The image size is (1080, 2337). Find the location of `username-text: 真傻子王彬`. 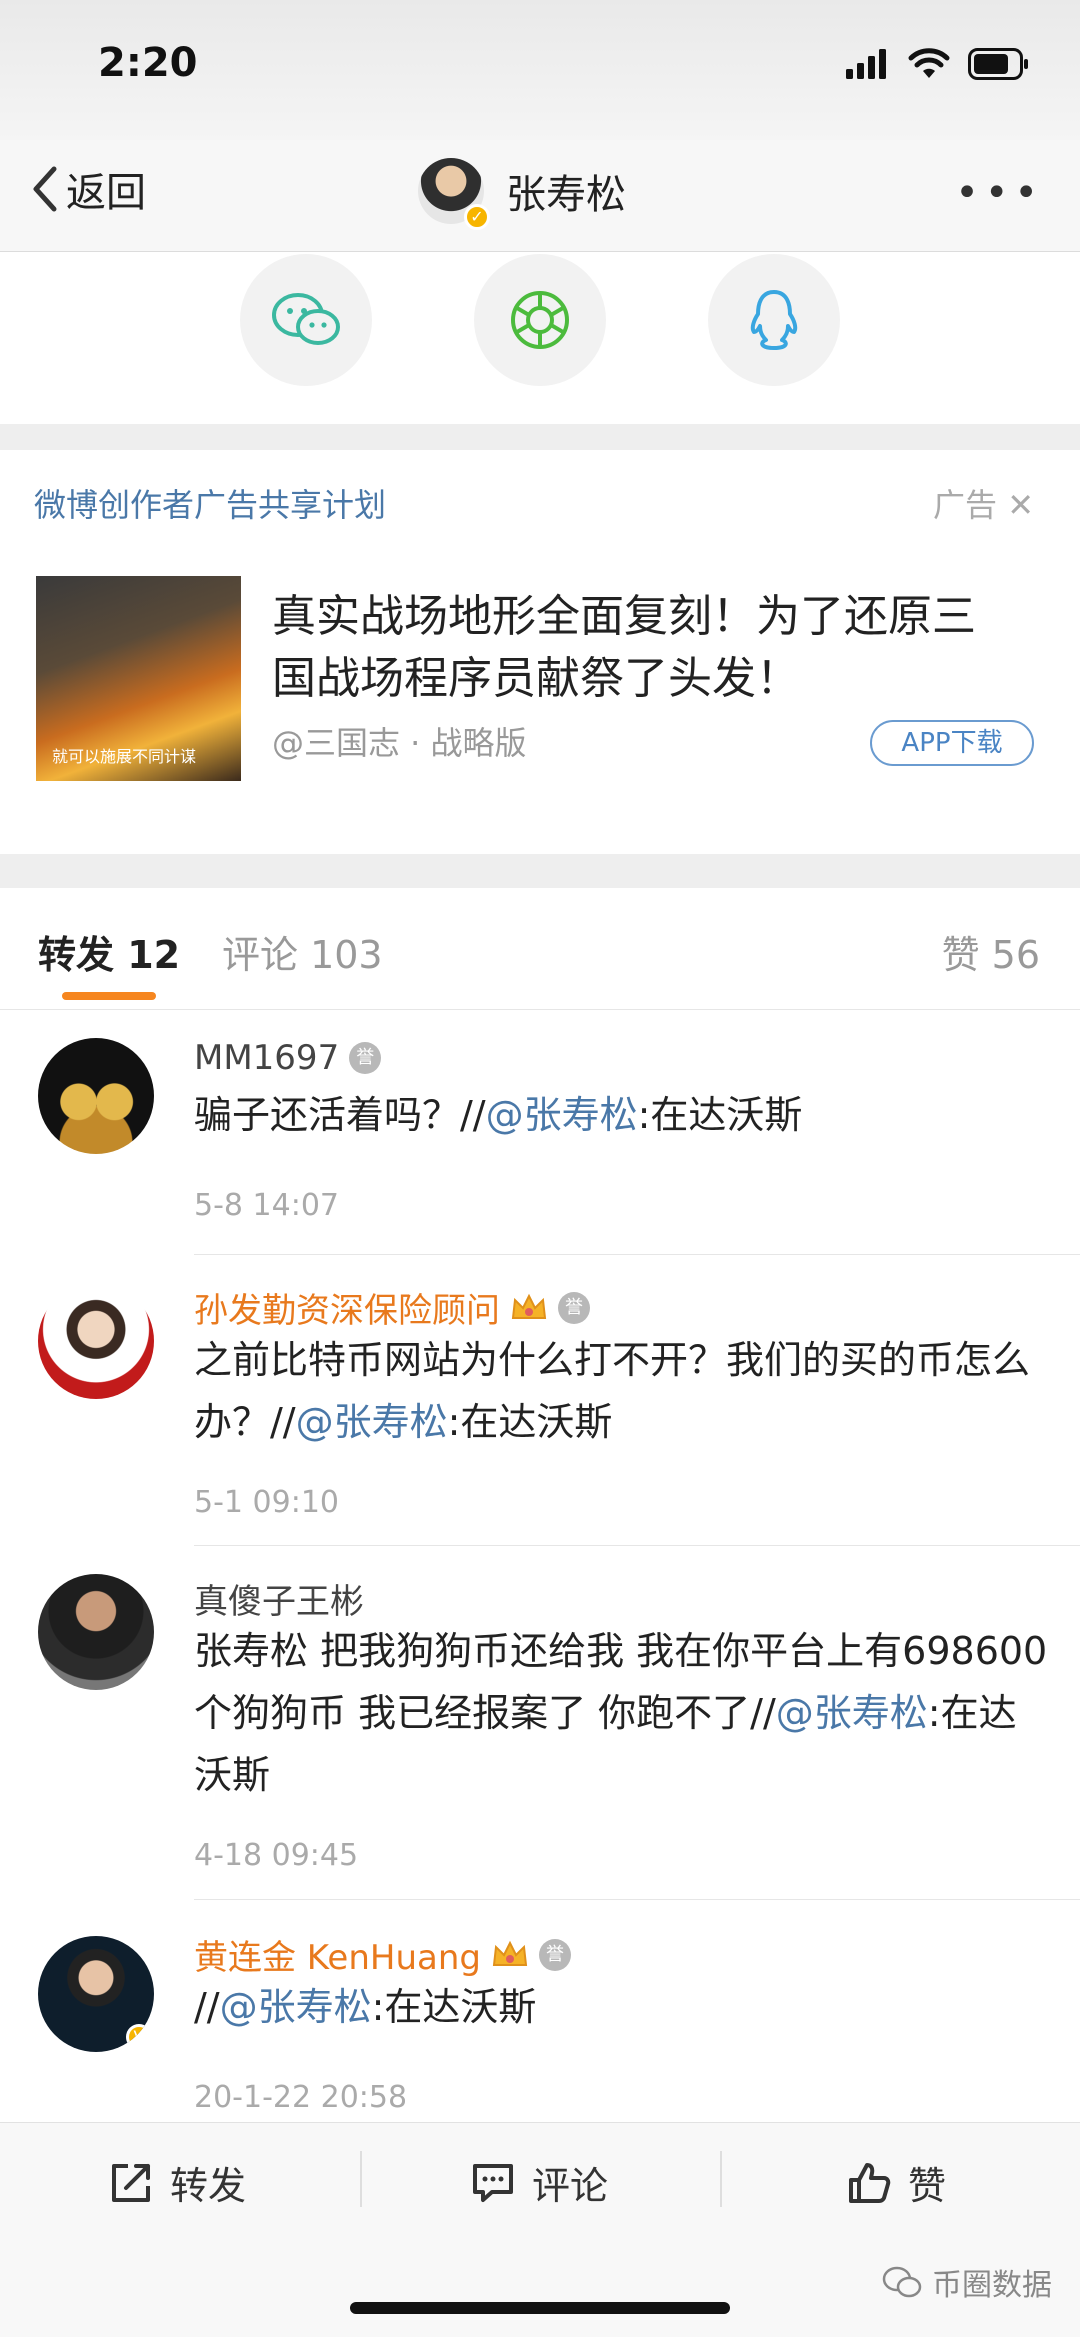

username-text: 真傻子王彬 is located at coordinates (279, 1602).